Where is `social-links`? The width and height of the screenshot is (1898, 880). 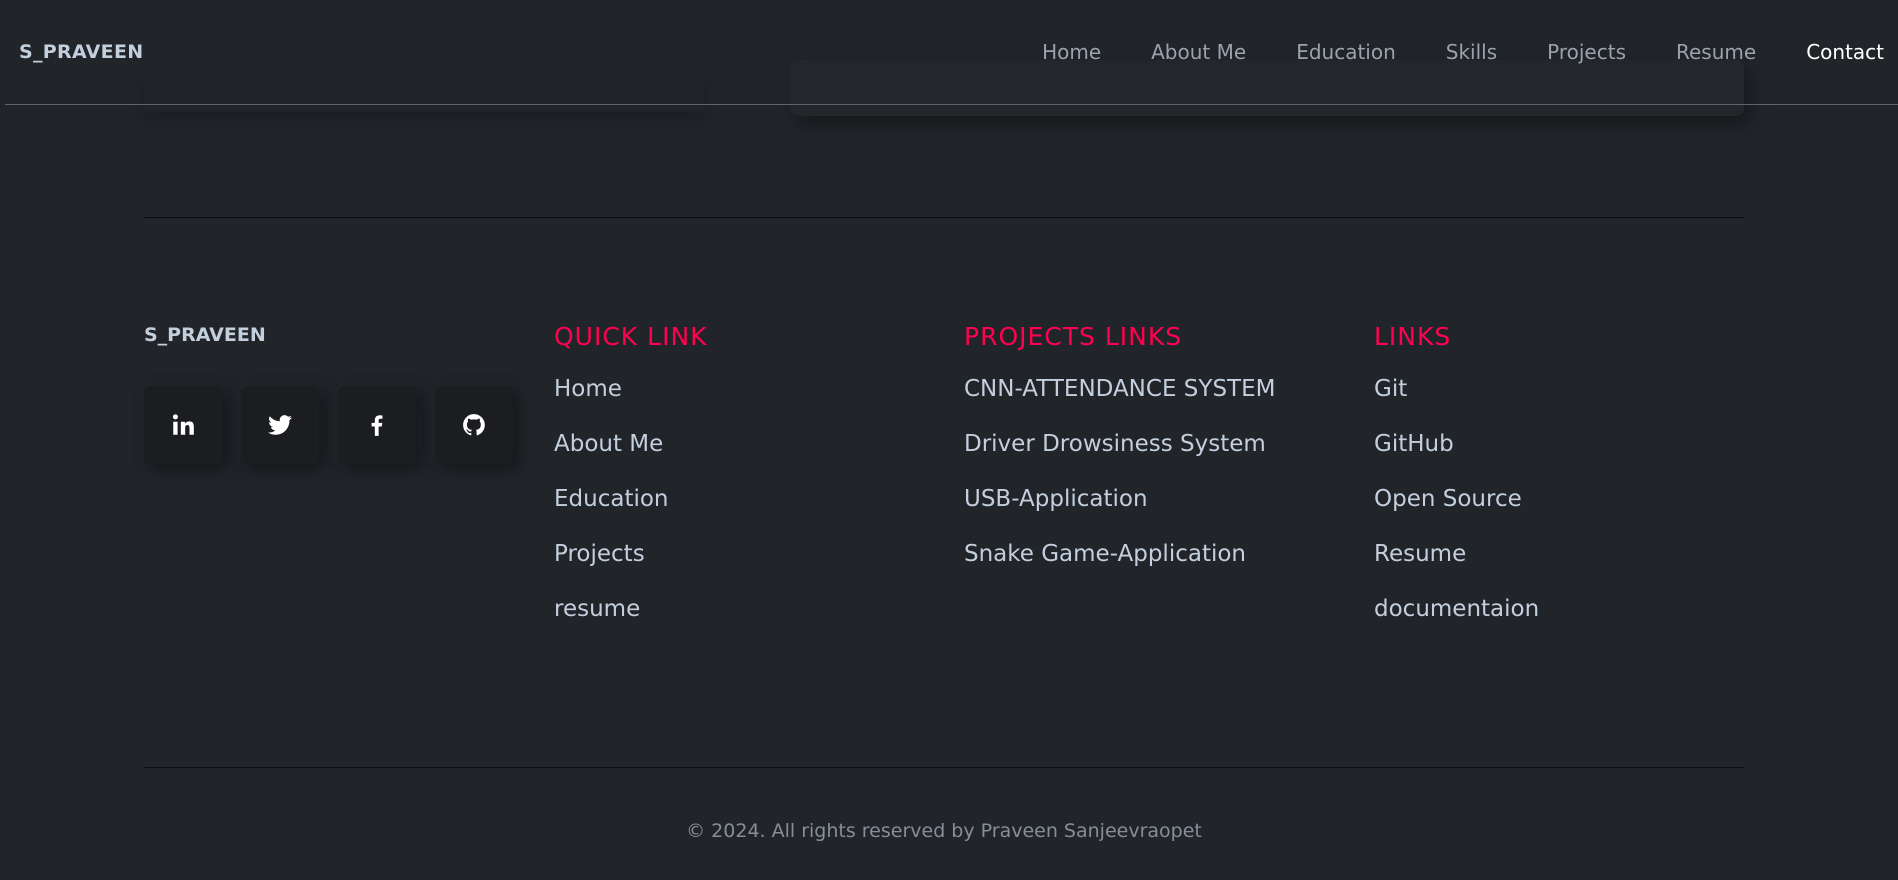
social-links is located at coordinates (338, 425).